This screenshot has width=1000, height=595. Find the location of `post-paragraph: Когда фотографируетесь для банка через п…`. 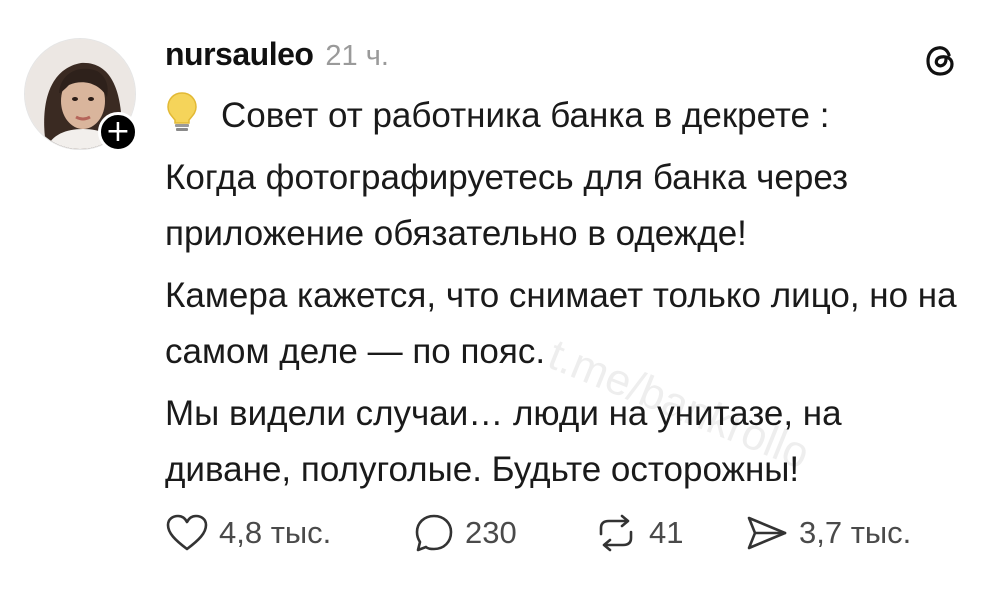

post-paragraph: Когда фотографируетесь для банка через п… is located at coordinates (507, 205).